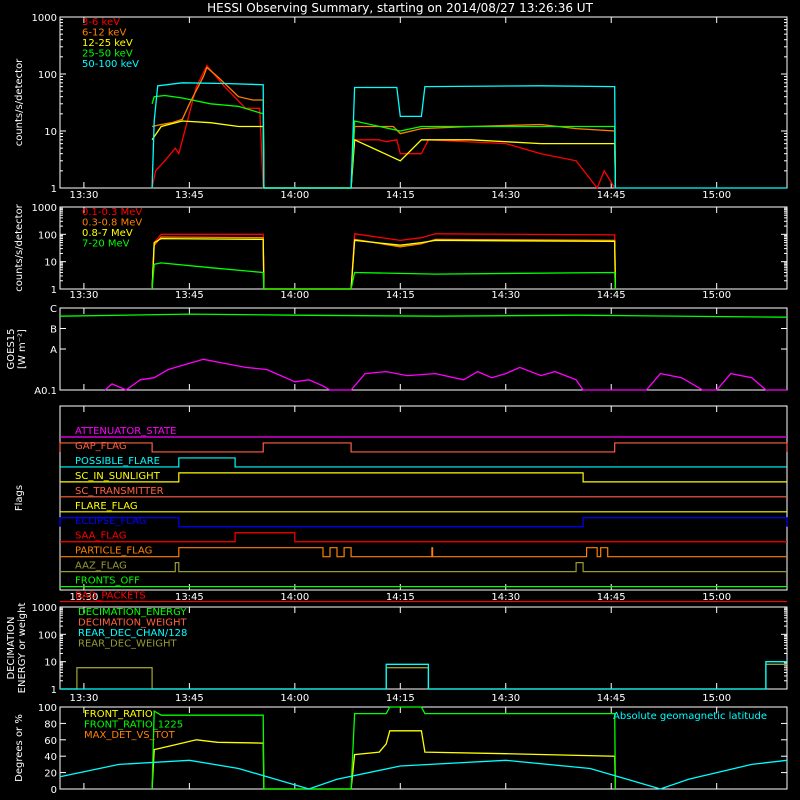 Image resolution: width=800 pixels, height=800 pixels. I want to click on y-tick-label: 40, so click(50, 757).